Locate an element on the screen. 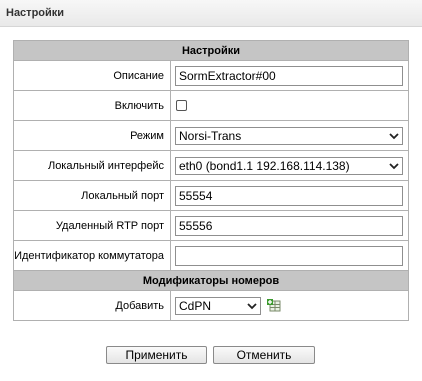 The height and width of the screenshot is (381, 422). add-modifier-label: Добавить is located at coordinates (92, 305).